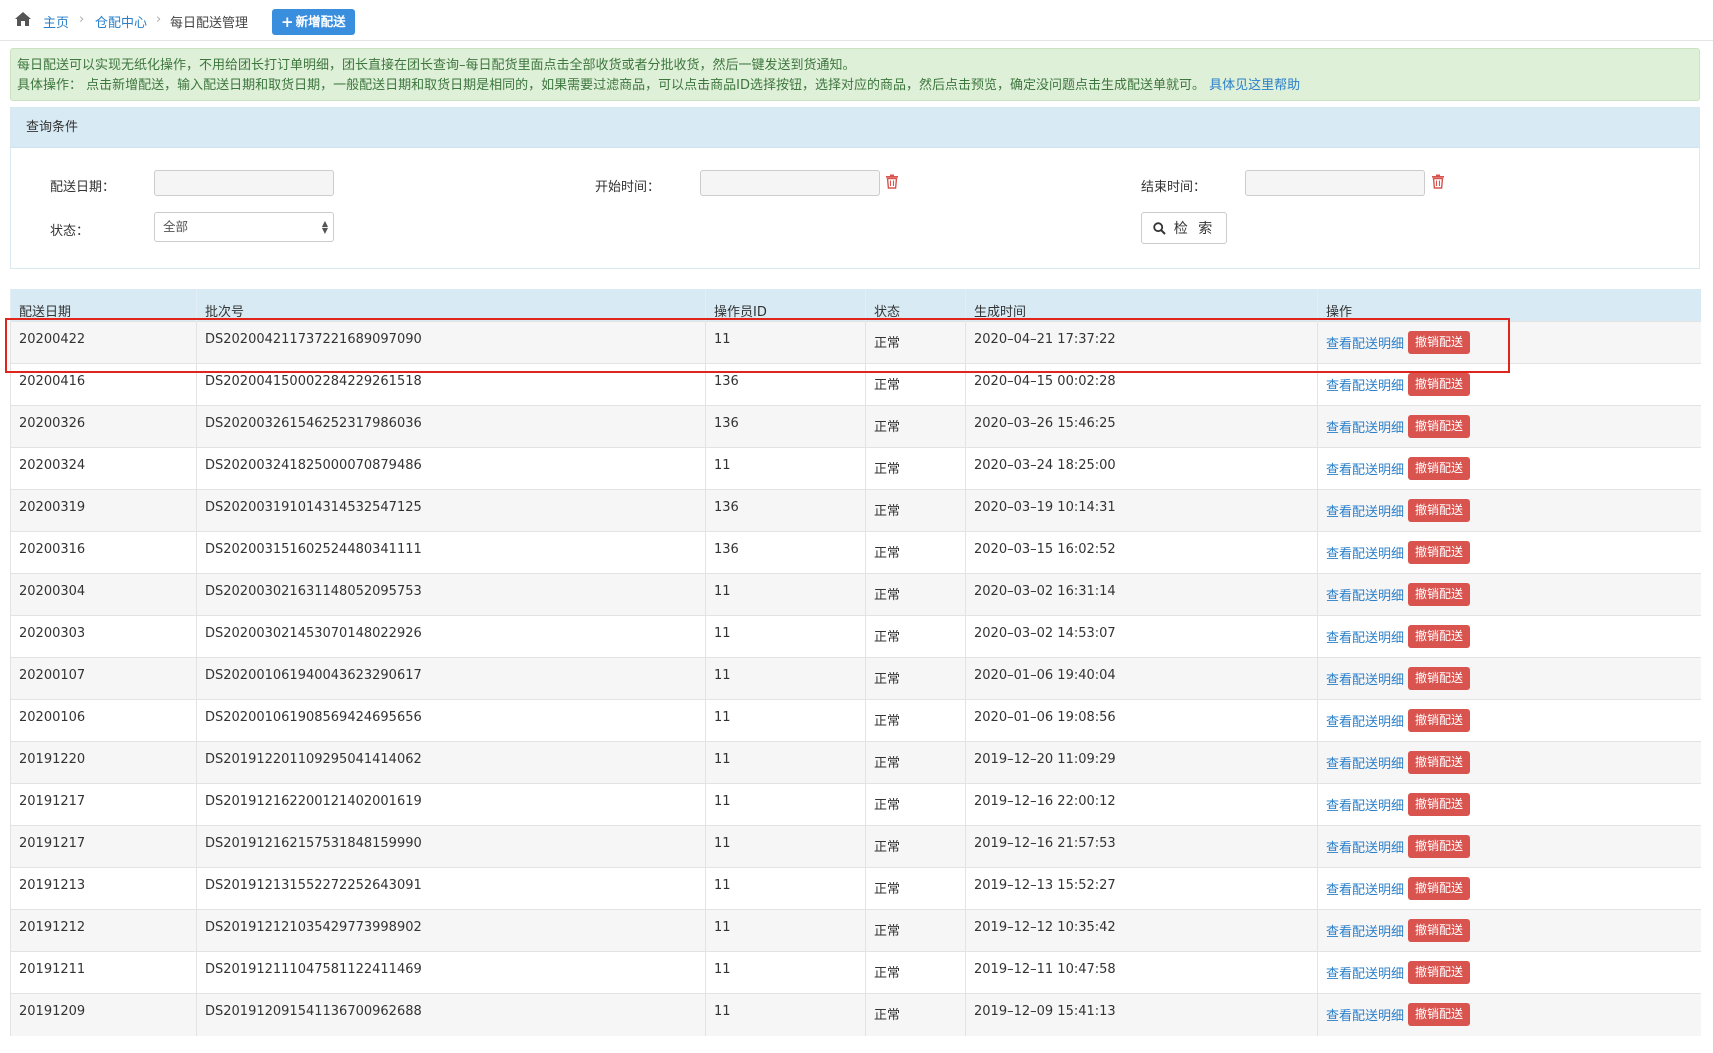 The height and width of the screenshot is (1053, 1713). I want to click on col-header-delivery-date: 配送日期, so click(103, 305).